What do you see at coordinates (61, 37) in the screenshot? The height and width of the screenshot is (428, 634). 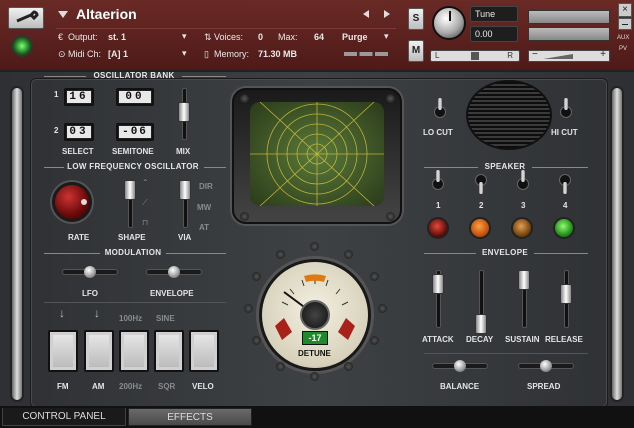 I see `output-icon: €` at bounding box center [61, 37].